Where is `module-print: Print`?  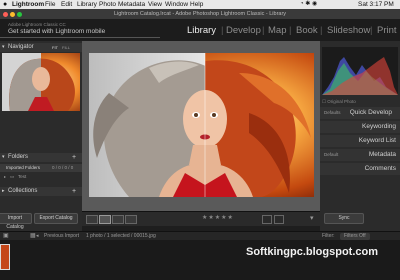 module-print: Print is located at coordinates (387, 30).